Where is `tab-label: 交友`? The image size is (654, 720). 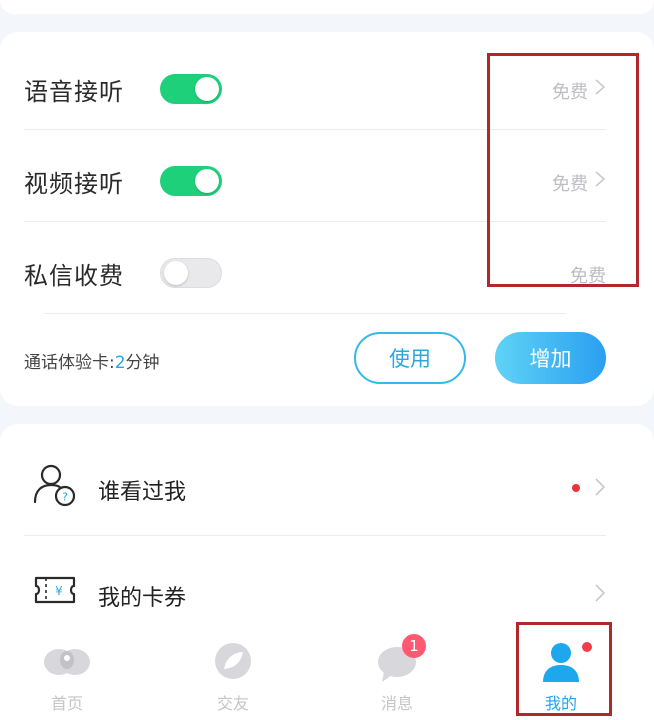 tab-label: 交友 is located at coordinates (232, 703).